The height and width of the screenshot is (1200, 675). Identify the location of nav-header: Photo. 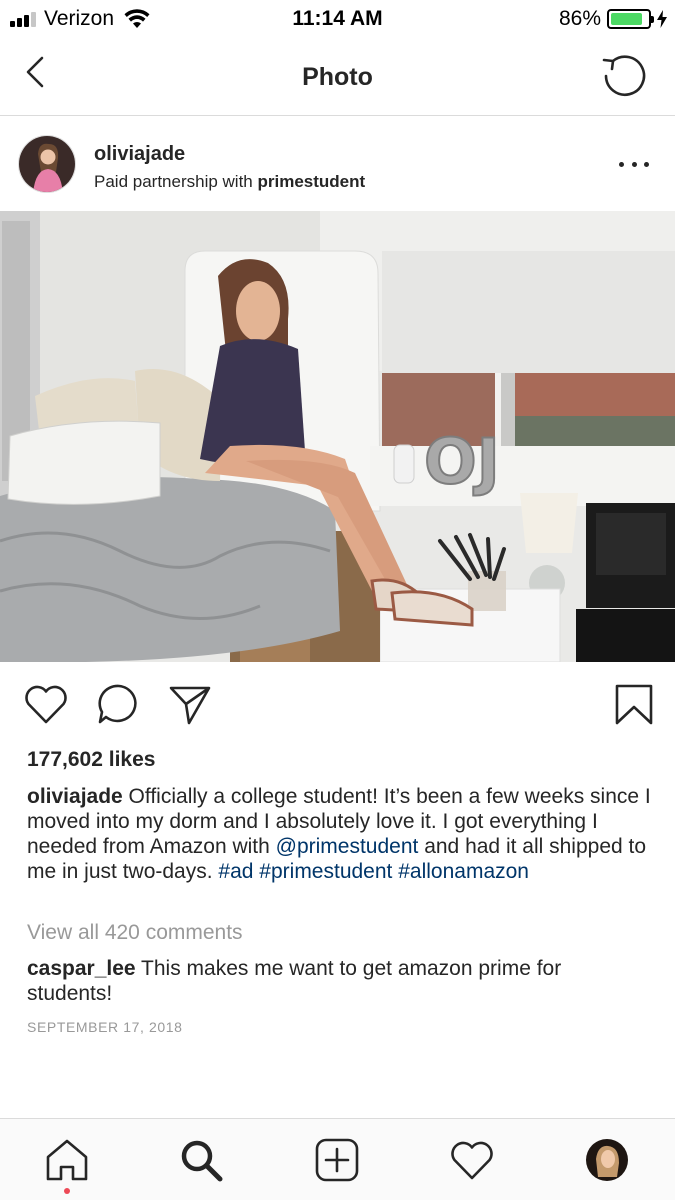
(337, 77).